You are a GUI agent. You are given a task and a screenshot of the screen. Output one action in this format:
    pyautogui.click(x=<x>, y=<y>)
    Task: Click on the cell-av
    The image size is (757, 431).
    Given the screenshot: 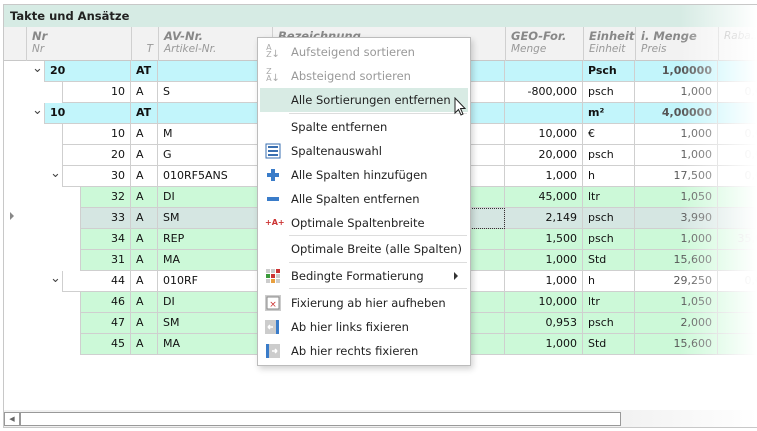 What is the action you would take?
    pyautogui.click(x=215, y=113)
    